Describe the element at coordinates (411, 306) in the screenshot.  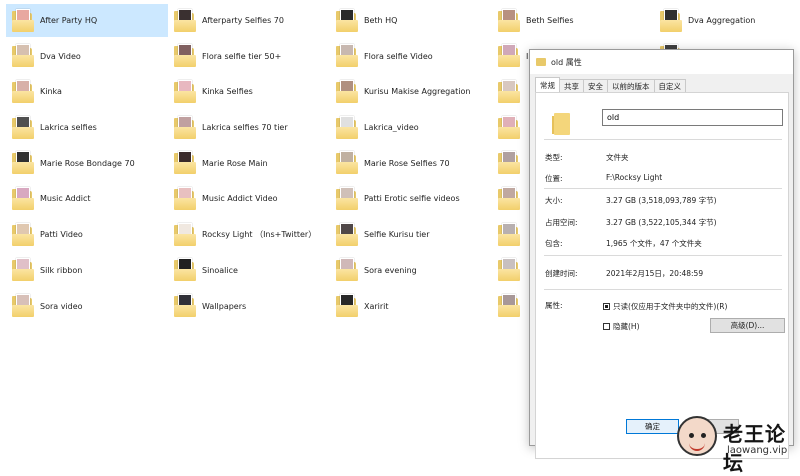
I see `folder-item: Xaririt` at that location.